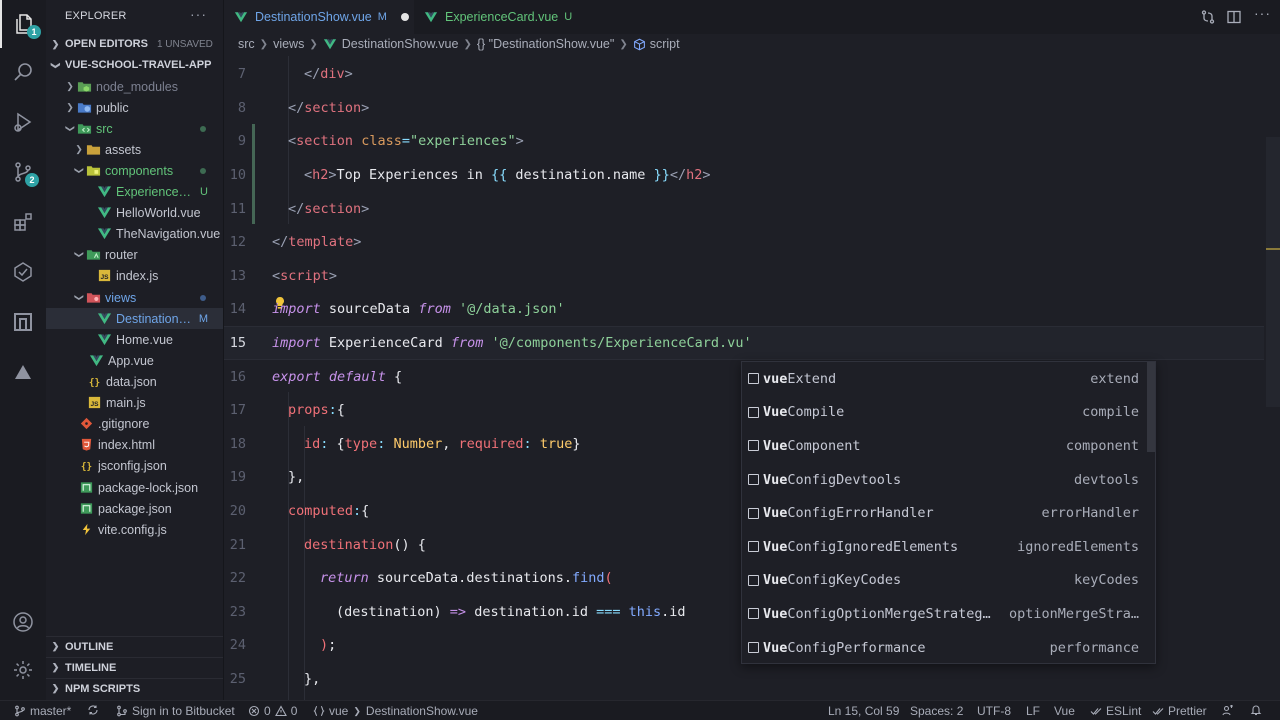 The image size is (1280, 720). I want to click on source-control-activity-button: 2, so click(23, 172).